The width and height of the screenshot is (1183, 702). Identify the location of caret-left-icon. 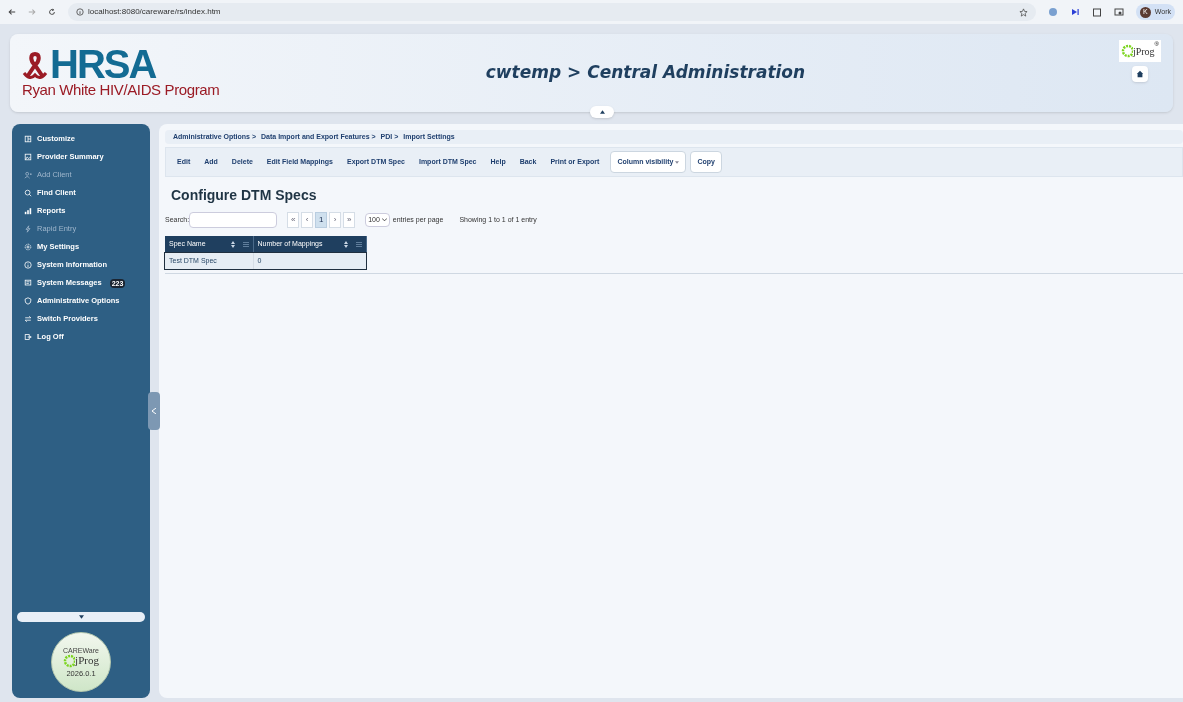
(154, 411).